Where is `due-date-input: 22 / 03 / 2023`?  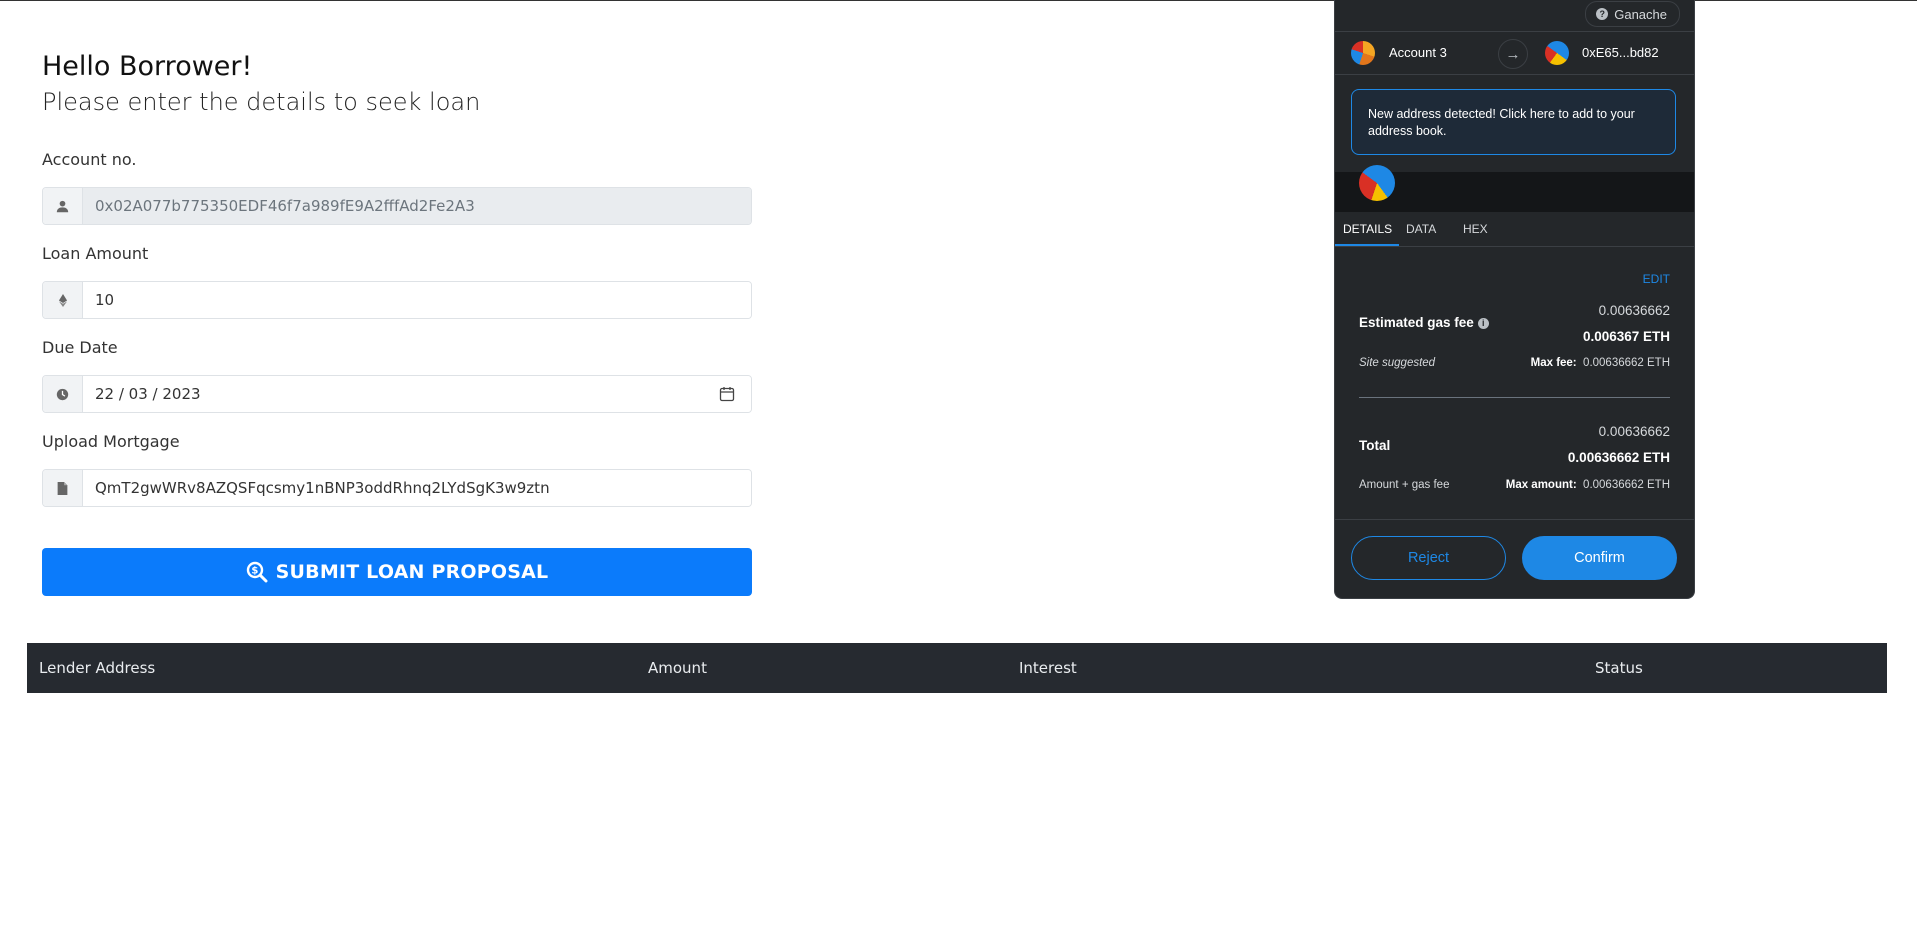
due-date-input: 22 / 03 / 2023 is located at coordinates (417, 394).